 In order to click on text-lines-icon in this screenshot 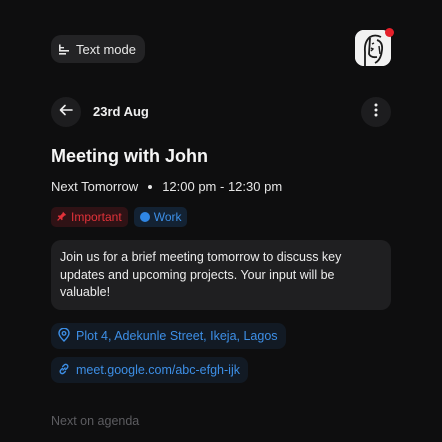, I will do `click(64, 49)`.